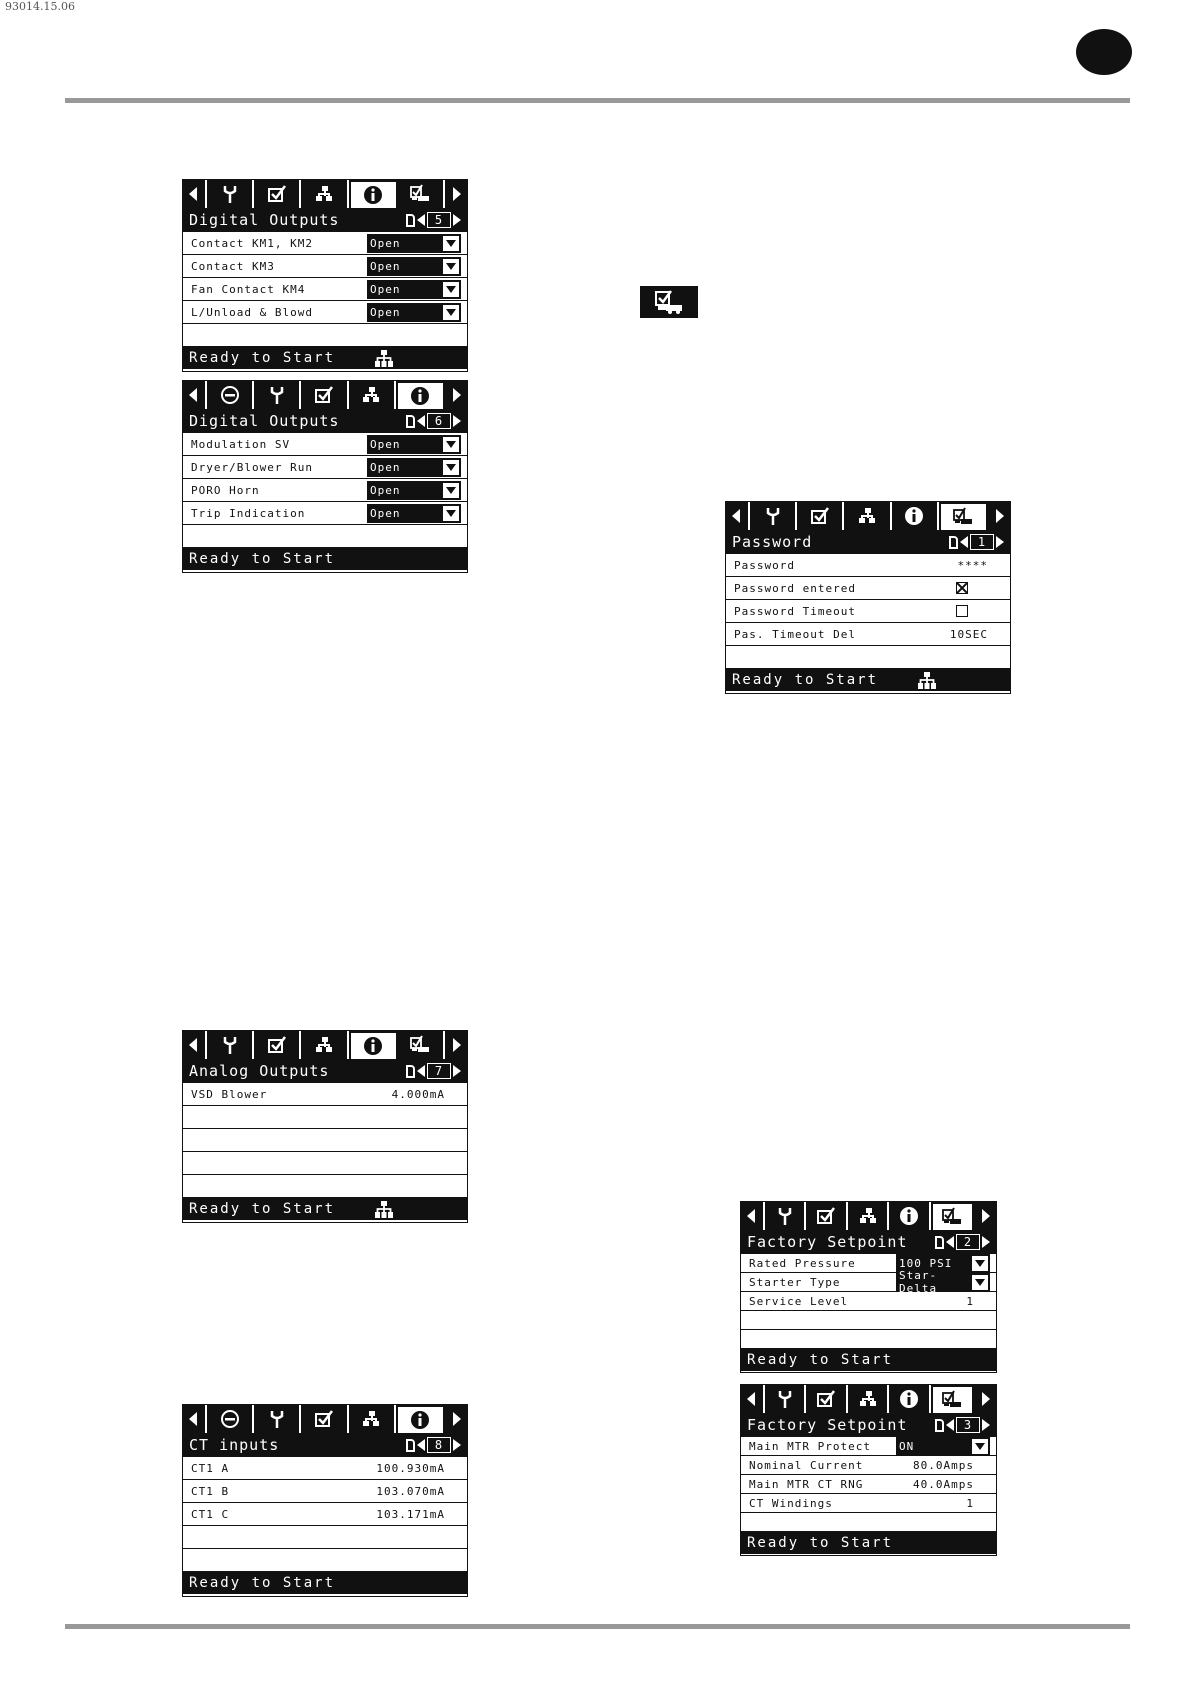 This screenshot has height=1684, width=1190. Describe the element at coordinates (795, 634) in the screenshot. I see `parameter-label: Pas. Timeout Del` at that location.